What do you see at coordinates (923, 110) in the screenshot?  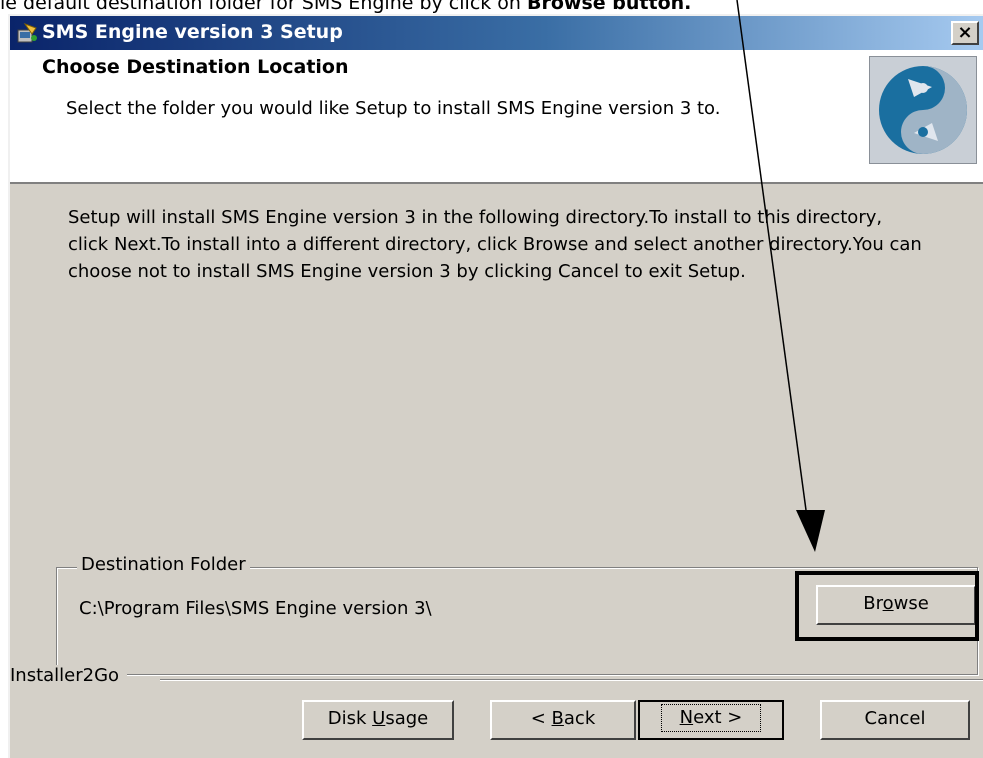 I see `yin-yang-arrows-logo` at bounding box center [923, 110].